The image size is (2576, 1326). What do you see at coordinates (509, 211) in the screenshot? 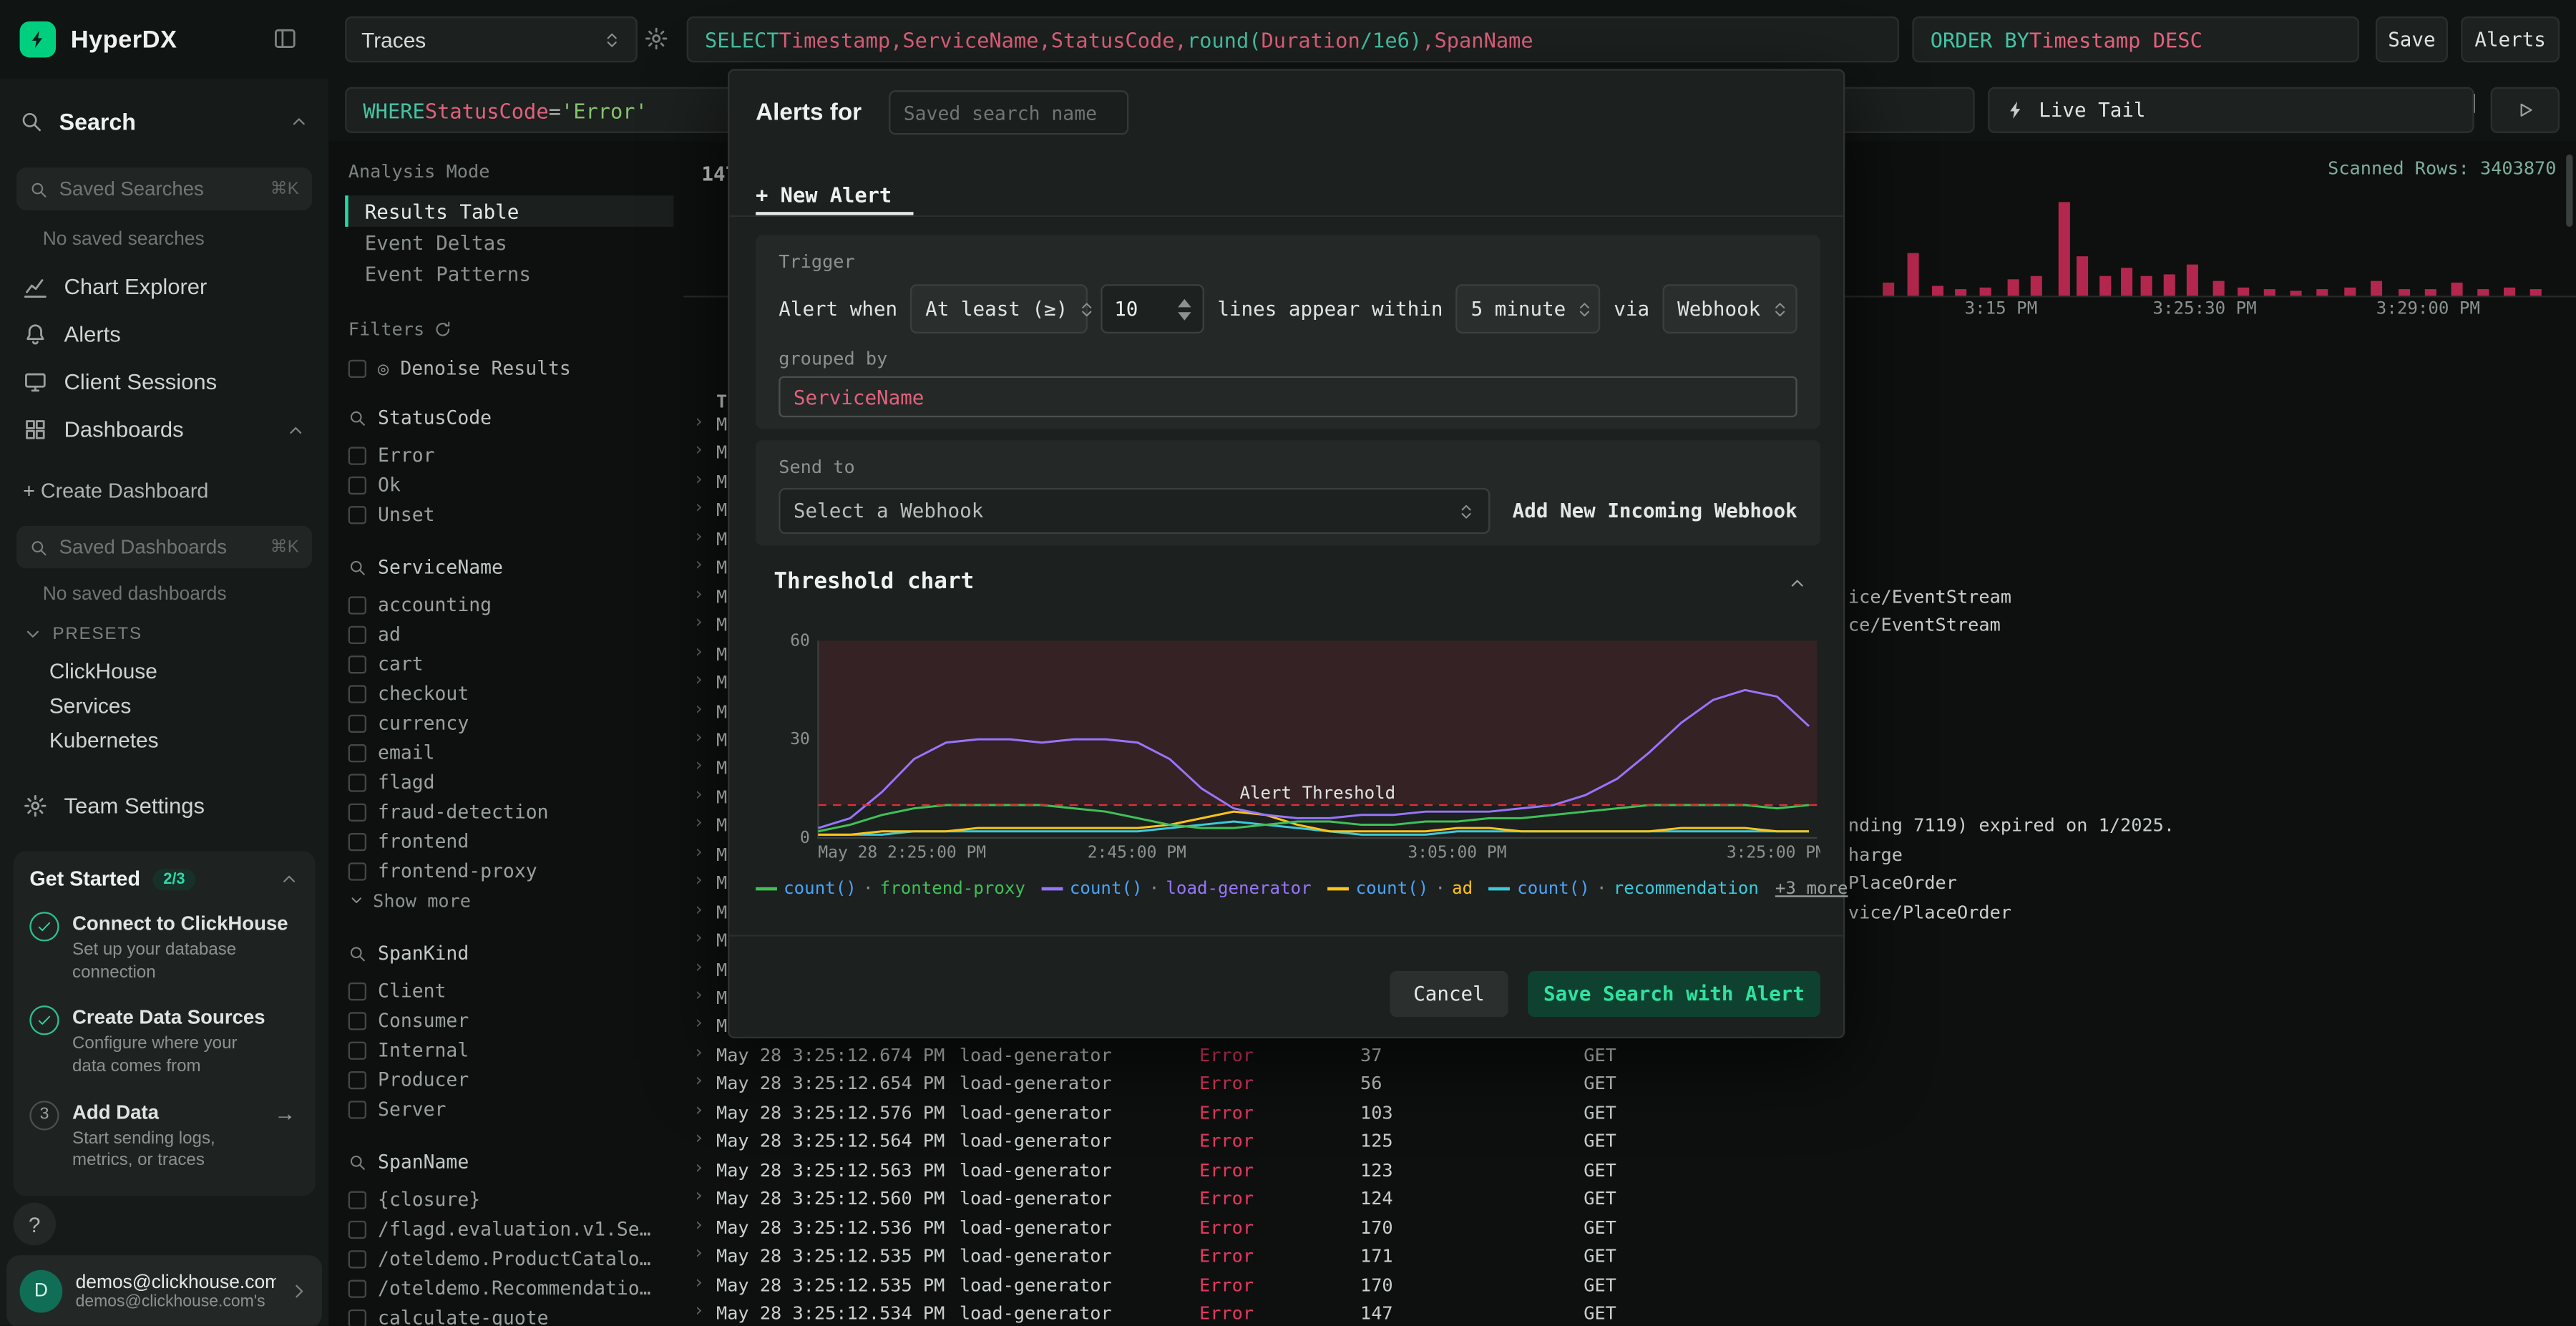
I see `analysis-mode-results-table: Results Table` at bounding box center [509, 211].